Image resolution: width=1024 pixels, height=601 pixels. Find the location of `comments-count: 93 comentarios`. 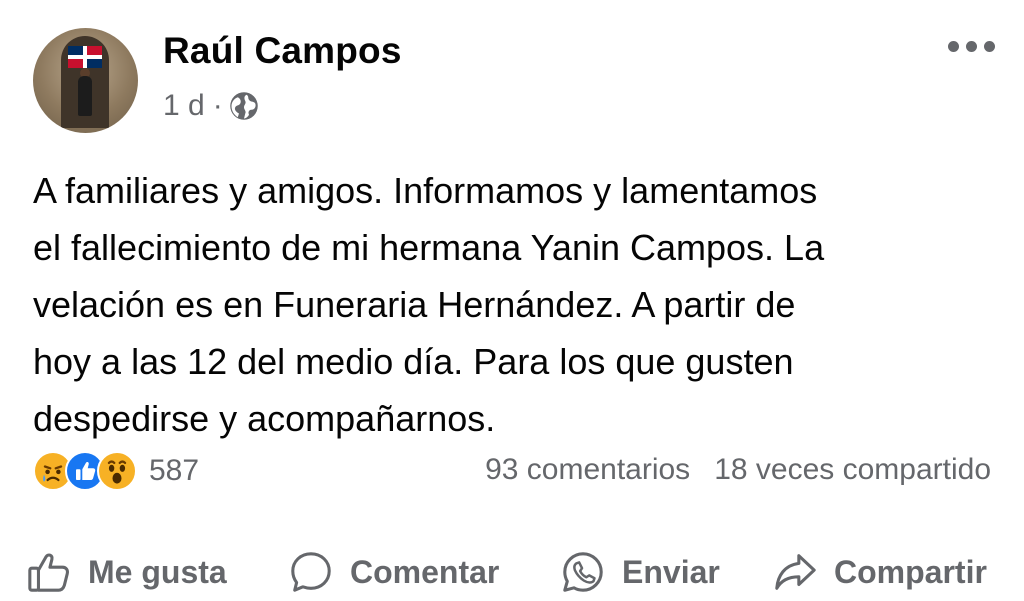

comments-count: 93 comentarios is located at coordinates (587, 470).